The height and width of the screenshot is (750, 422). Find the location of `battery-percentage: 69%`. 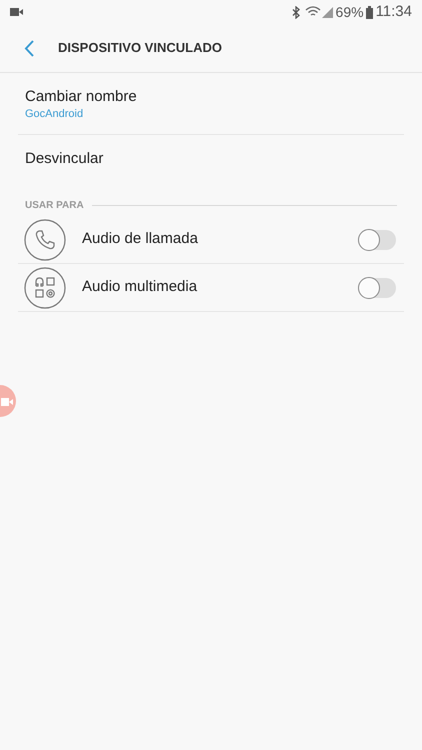

battery-percentage: 69% is located at coordinates (350, 12).